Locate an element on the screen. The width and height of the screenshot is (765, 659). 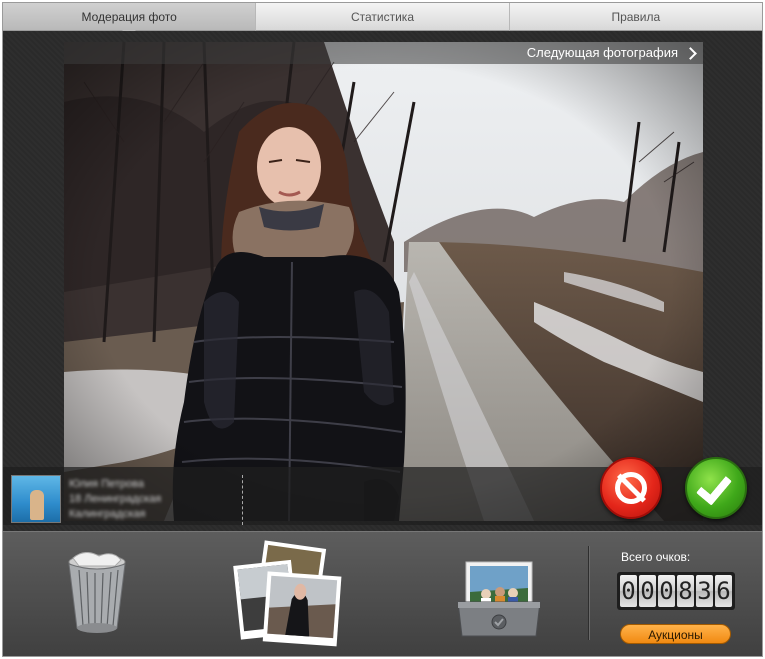
next-photo-bar: Следующая фотография is located at coordinates (383, 53).